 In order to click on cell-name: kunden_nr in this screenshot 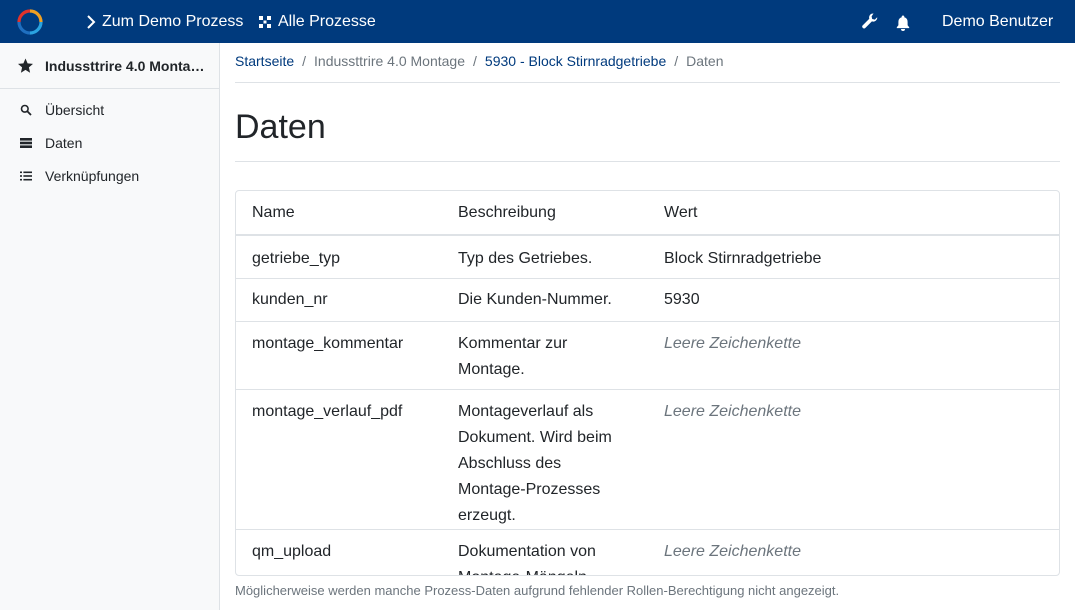, I will do `click(339, 300)`.